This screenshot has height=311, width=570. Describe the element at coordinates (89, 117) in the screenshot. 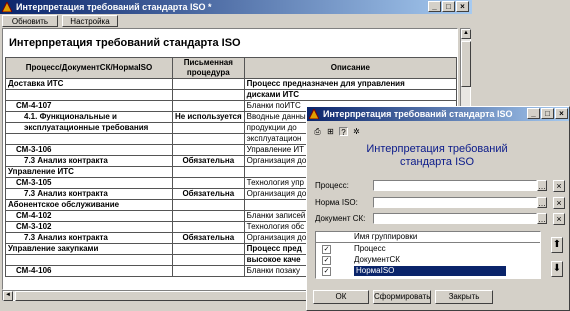

I see `cell-process: 4.1. Функциональные и` at that location.